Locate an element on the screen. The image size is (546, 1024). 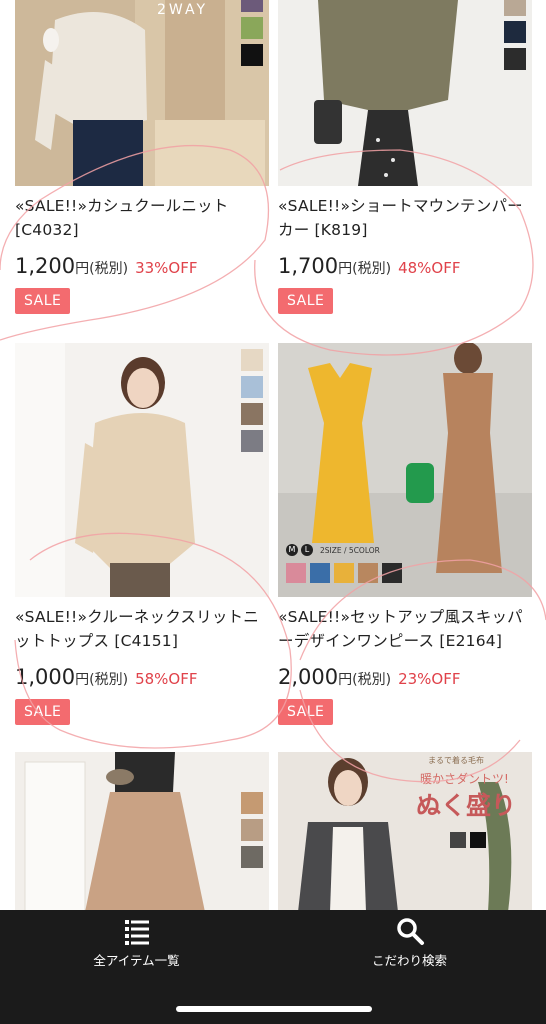
tab-search: こだわり検索 is located at coordinates (409, 955).